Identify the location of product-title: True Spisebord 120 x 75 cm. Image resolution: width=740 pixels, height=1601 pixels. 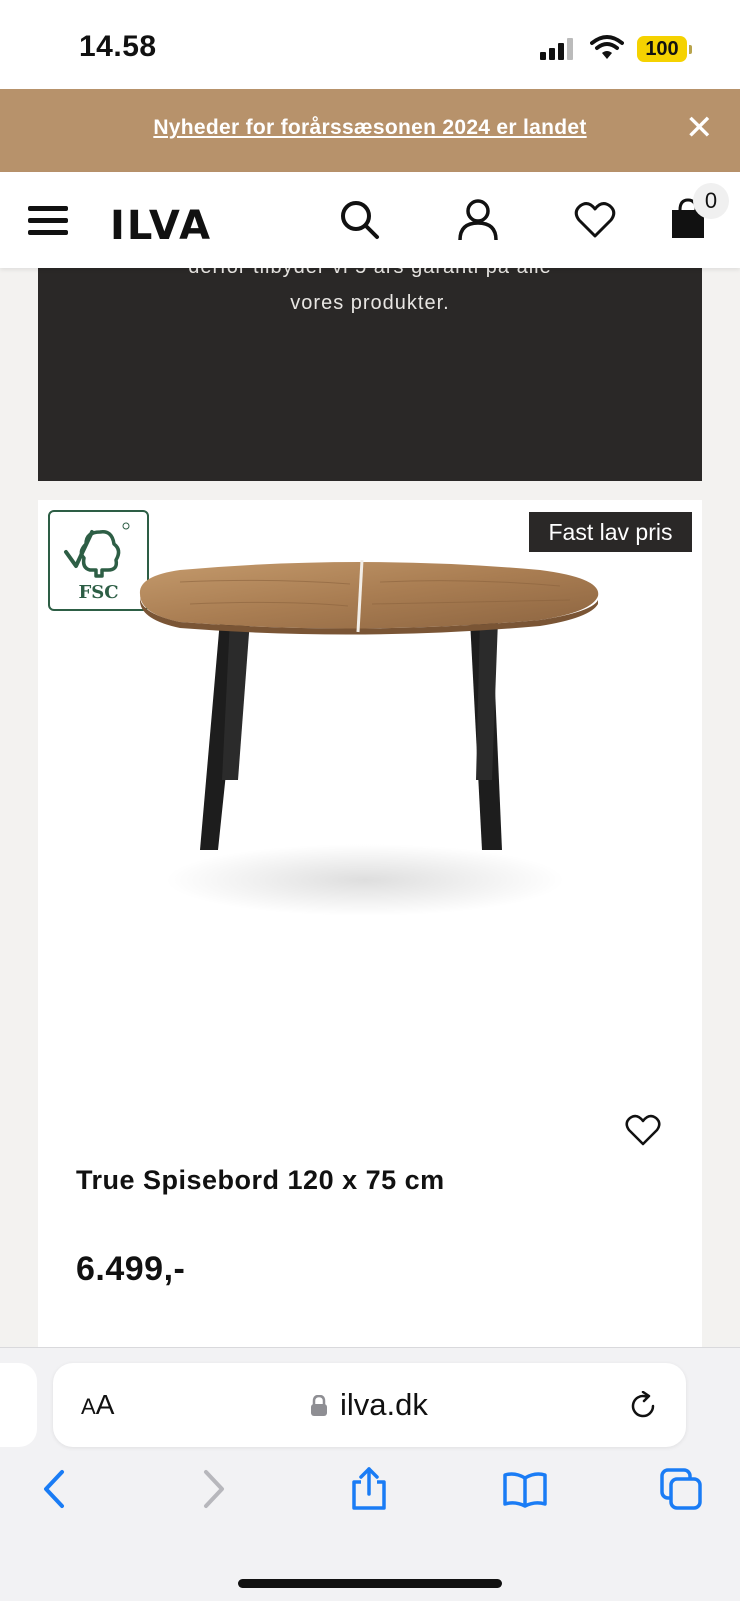
(260, 1180).